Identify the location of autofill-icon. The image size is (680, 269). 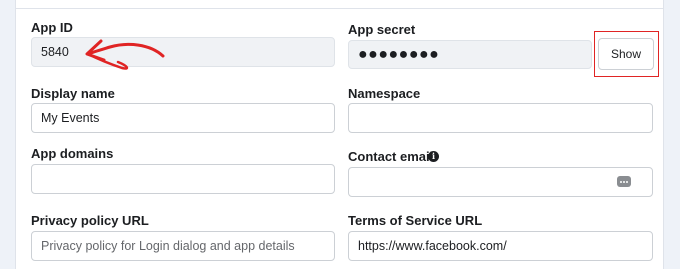
(624, 181).